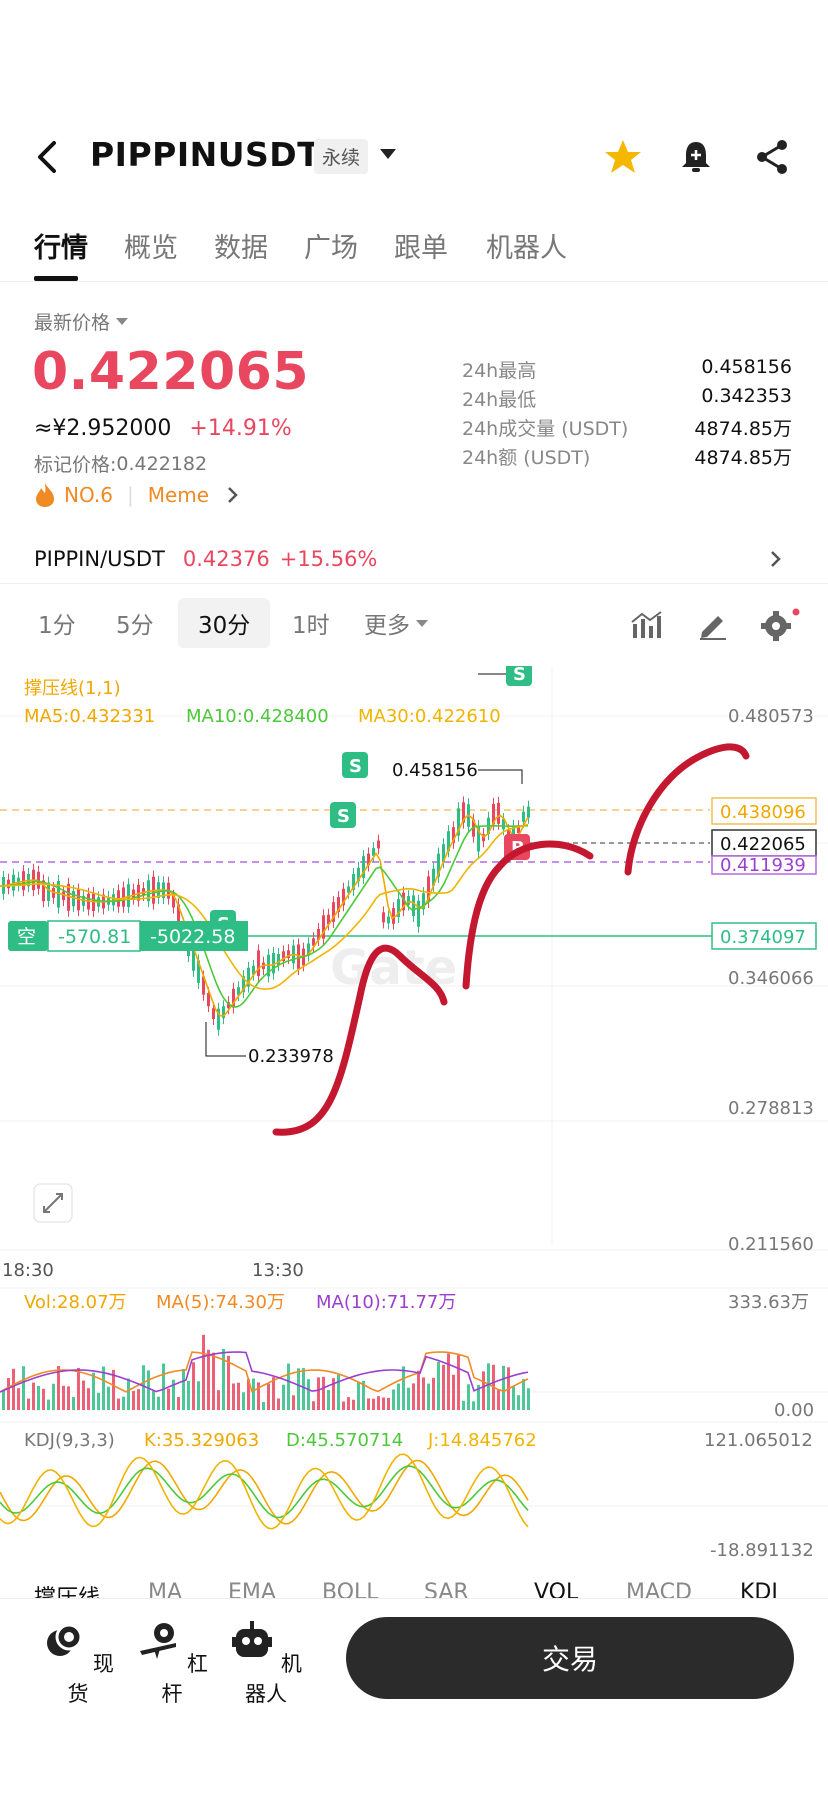 The image size is (828, 1801). I want to click on kdj-d: D:45.570714, so click(344, 1440).